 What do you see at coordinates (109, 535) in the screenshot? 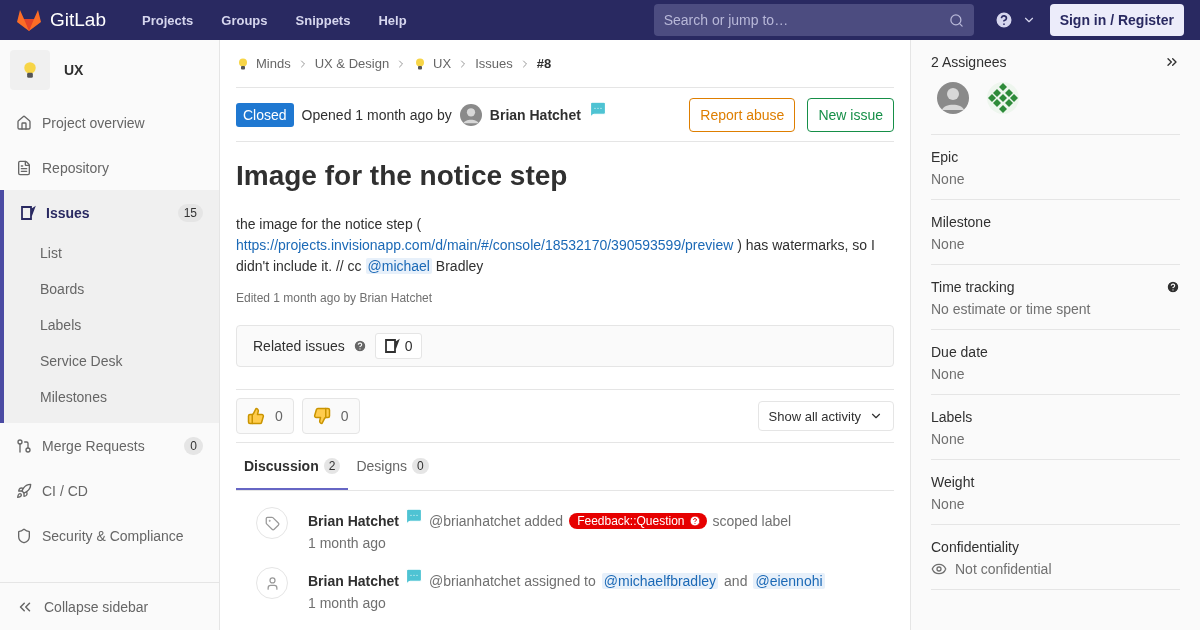
I see `sidebar-item: Security & Compliance` at bounding box center [109, 535].